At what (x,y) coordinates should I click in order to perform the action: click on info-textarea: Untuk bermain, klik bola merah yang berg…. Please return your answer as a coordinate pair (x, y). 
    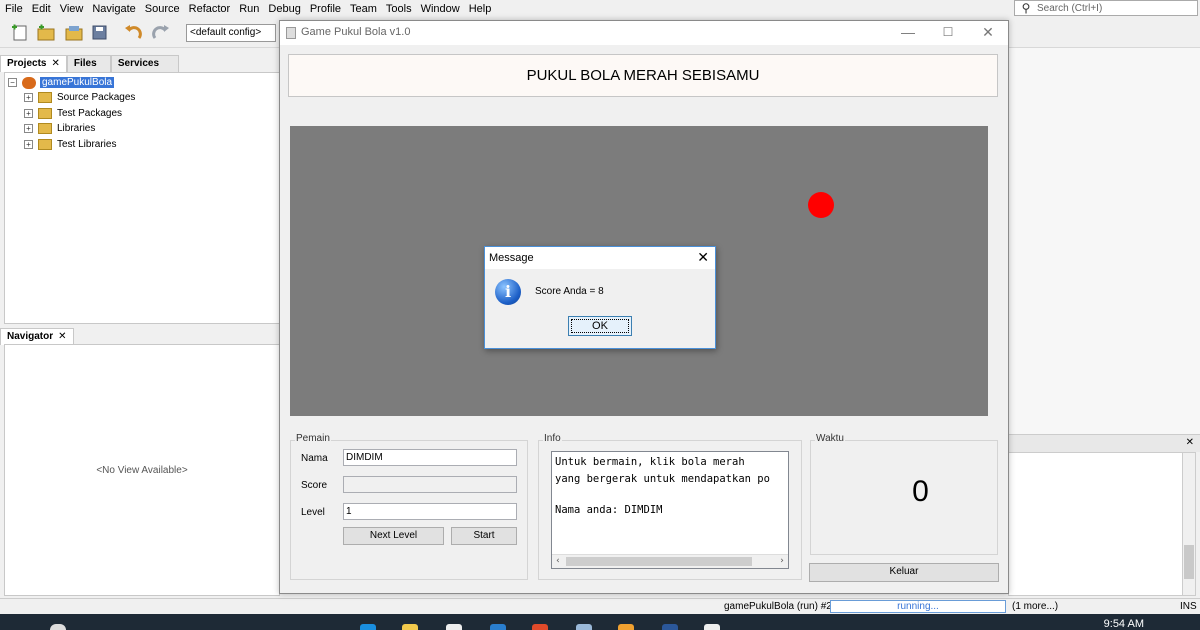
    Looking at the image, I should click on (670, 510).